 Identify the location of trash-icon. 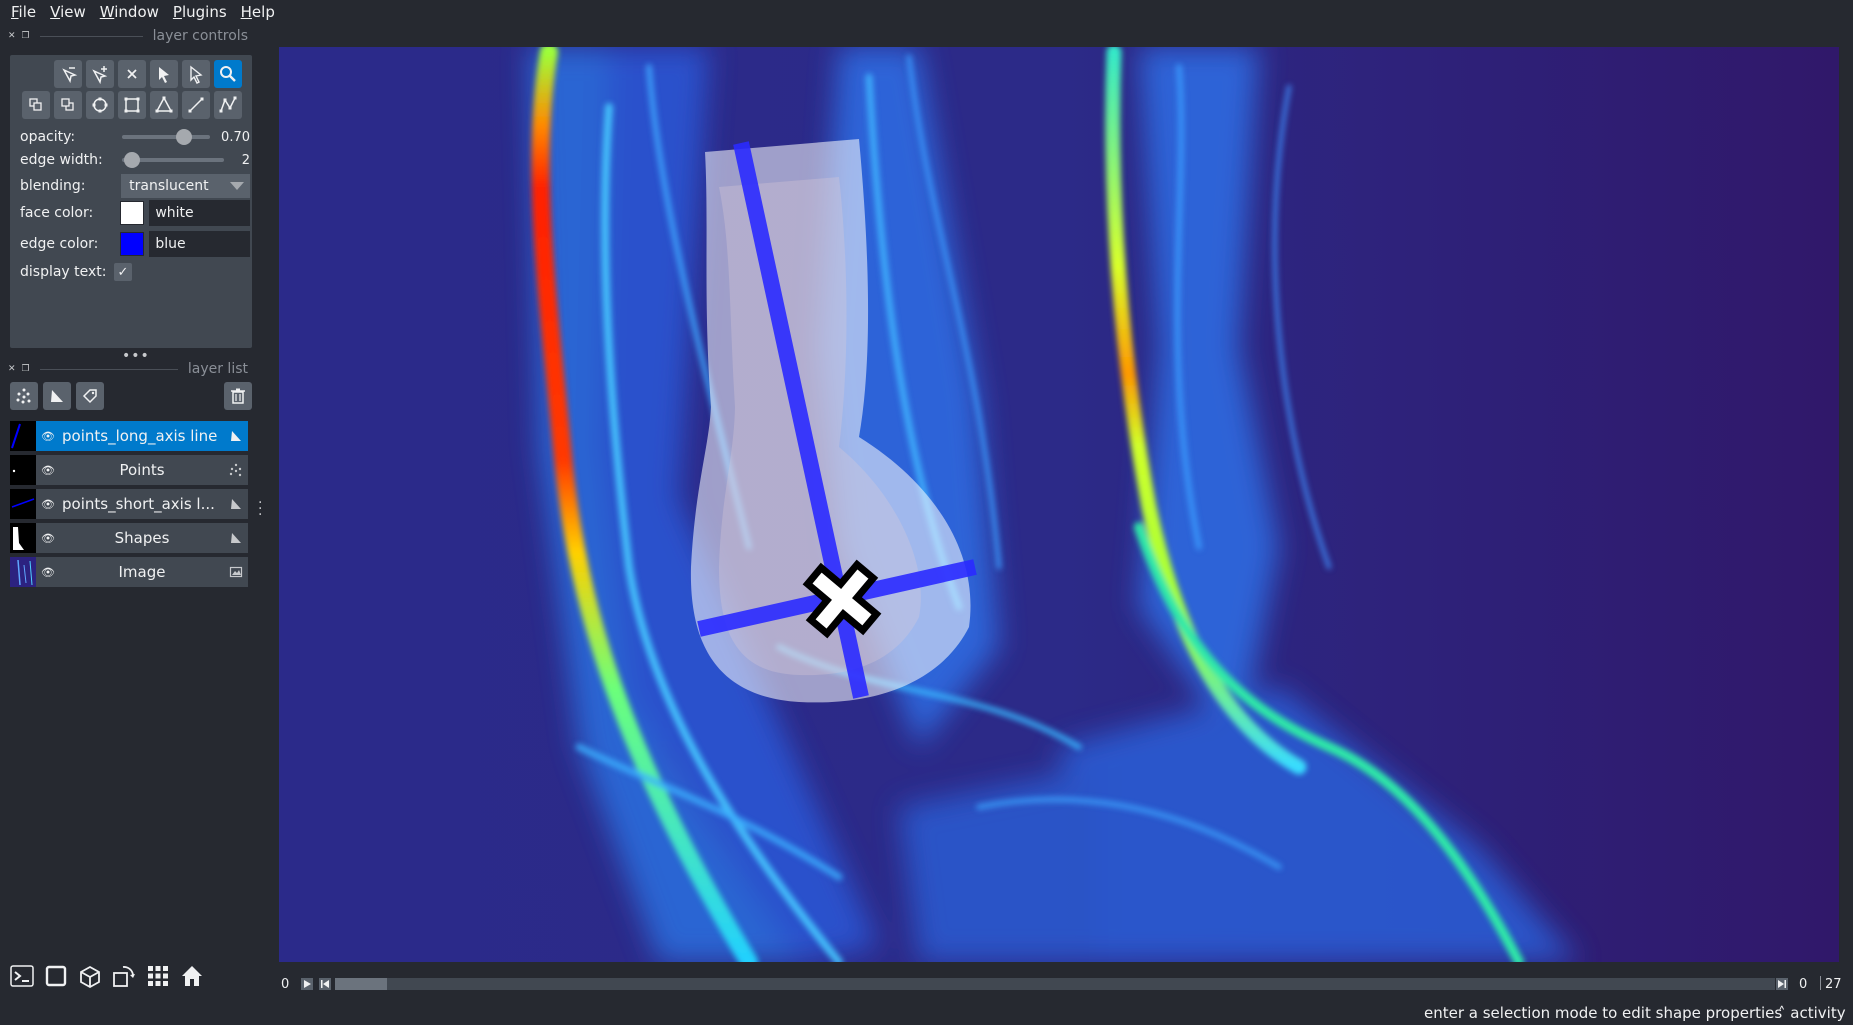
(238, 396).